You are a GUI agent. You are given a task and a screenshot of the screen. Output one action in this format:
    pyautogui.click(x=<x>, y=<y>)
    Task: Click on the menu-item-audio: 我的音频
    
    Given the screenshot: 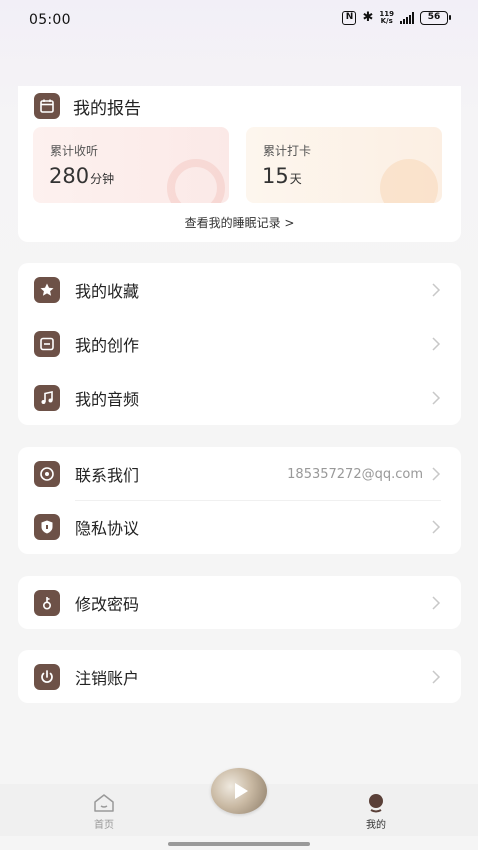 What is the action you would take?
    pyautogui.click(x=239, y=398)
    